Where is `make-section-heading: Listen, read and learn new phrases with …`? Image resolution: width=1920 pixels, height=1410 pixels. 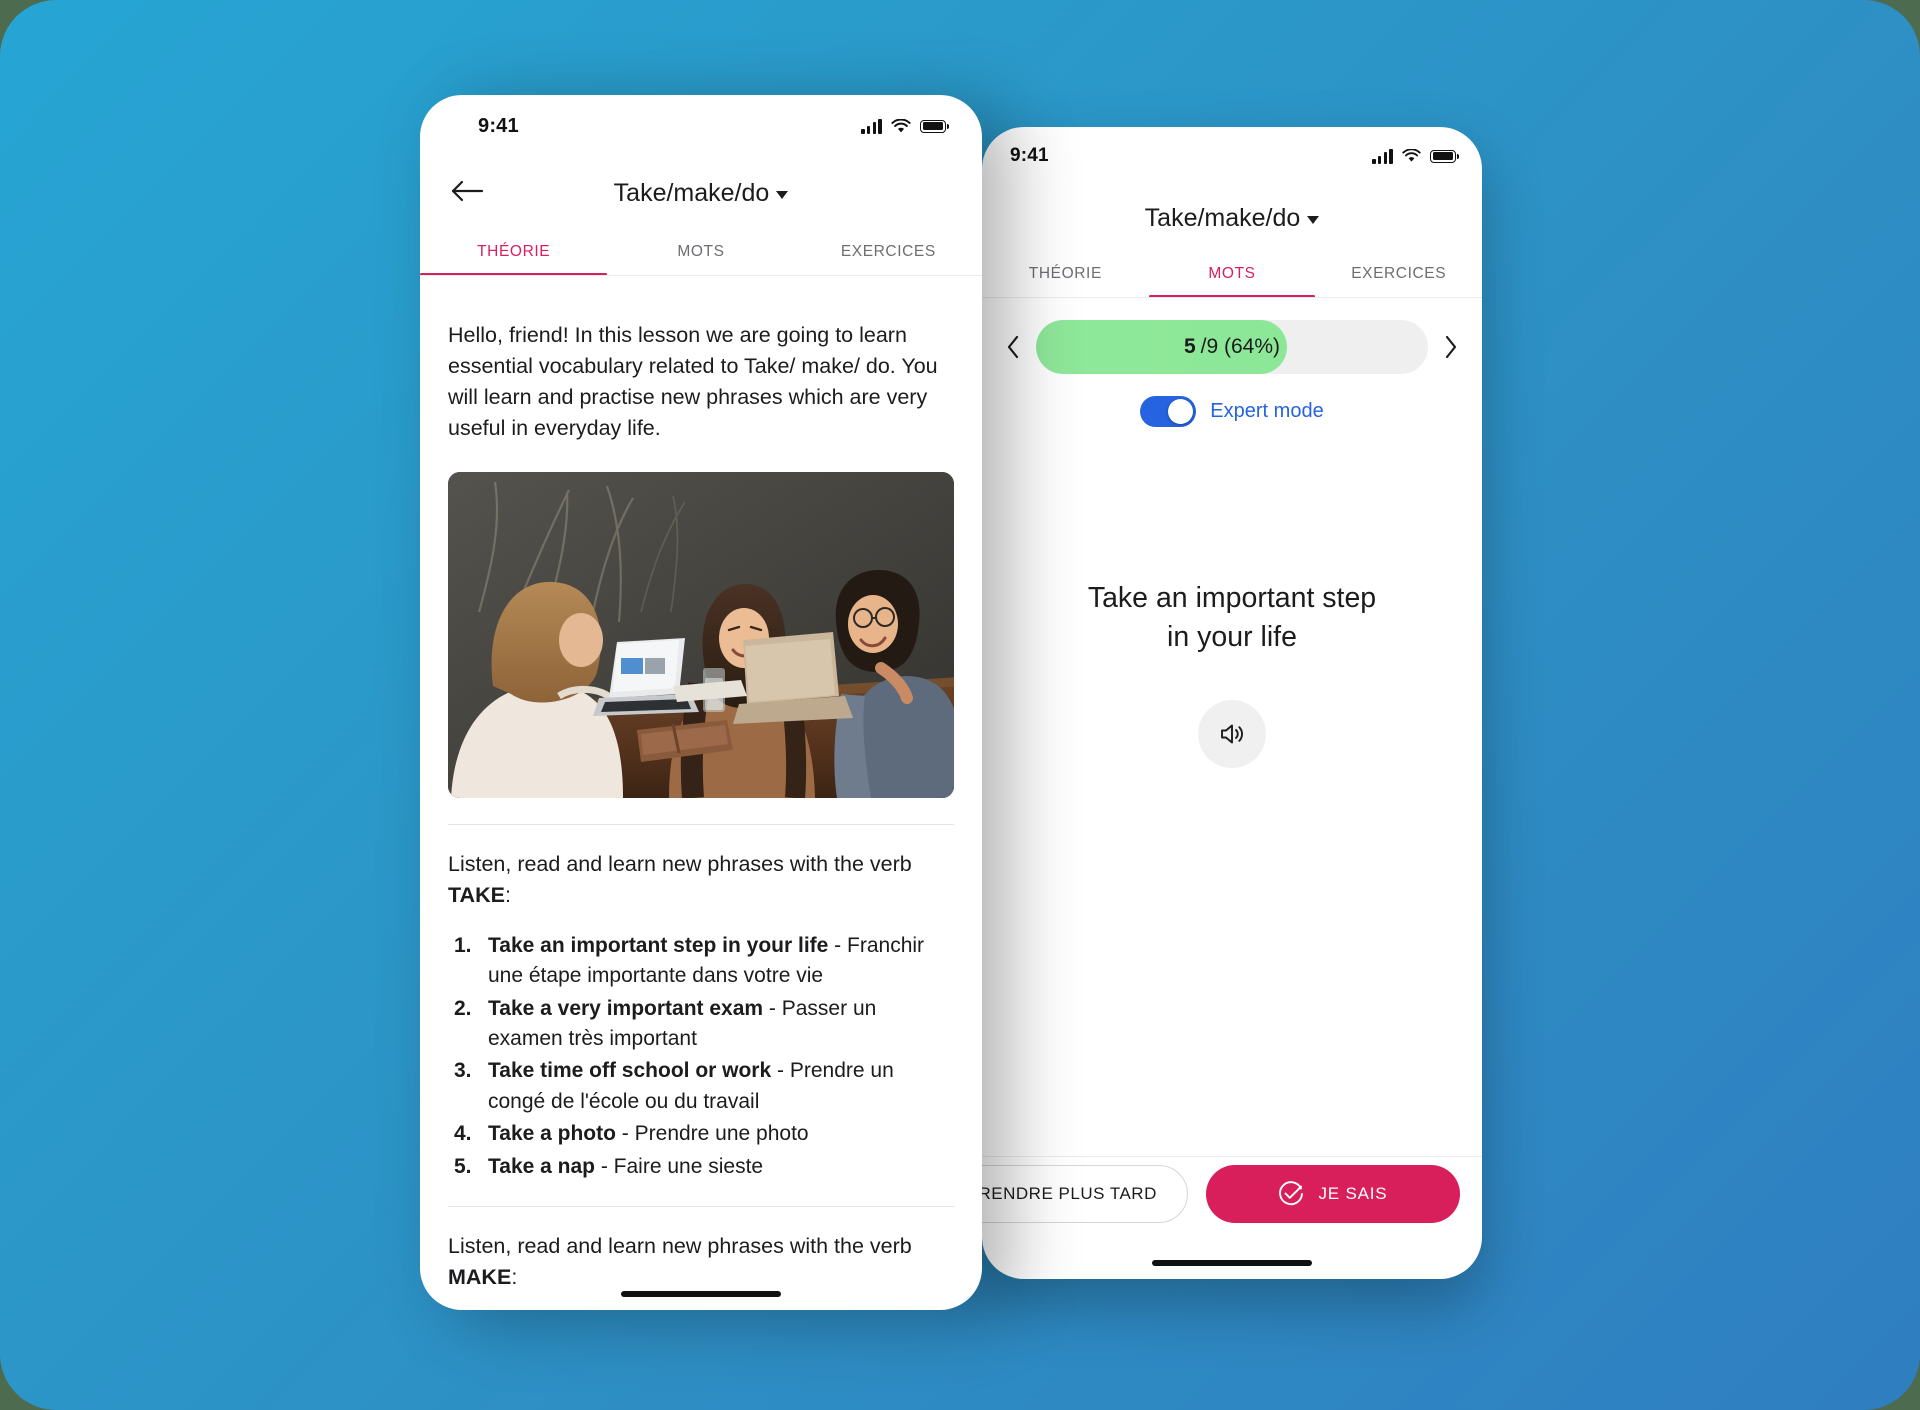 make-section-heading: Listen, read and learn new phrases with … is located at coordinates (701, 1262).